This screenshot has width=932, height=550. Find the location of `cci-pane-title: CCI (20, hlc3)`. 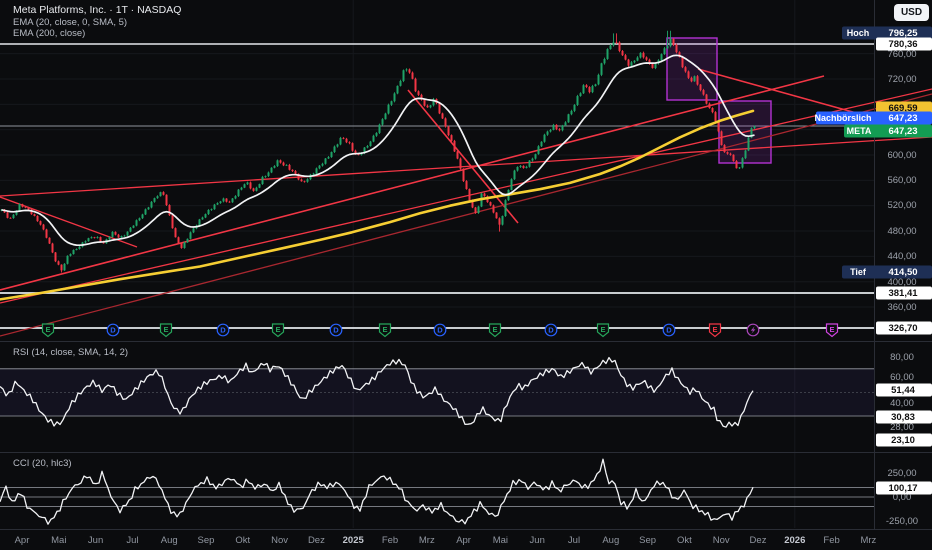

cci-pane-title: CCI (20, hlc3) is located at coordinates (42, 463).